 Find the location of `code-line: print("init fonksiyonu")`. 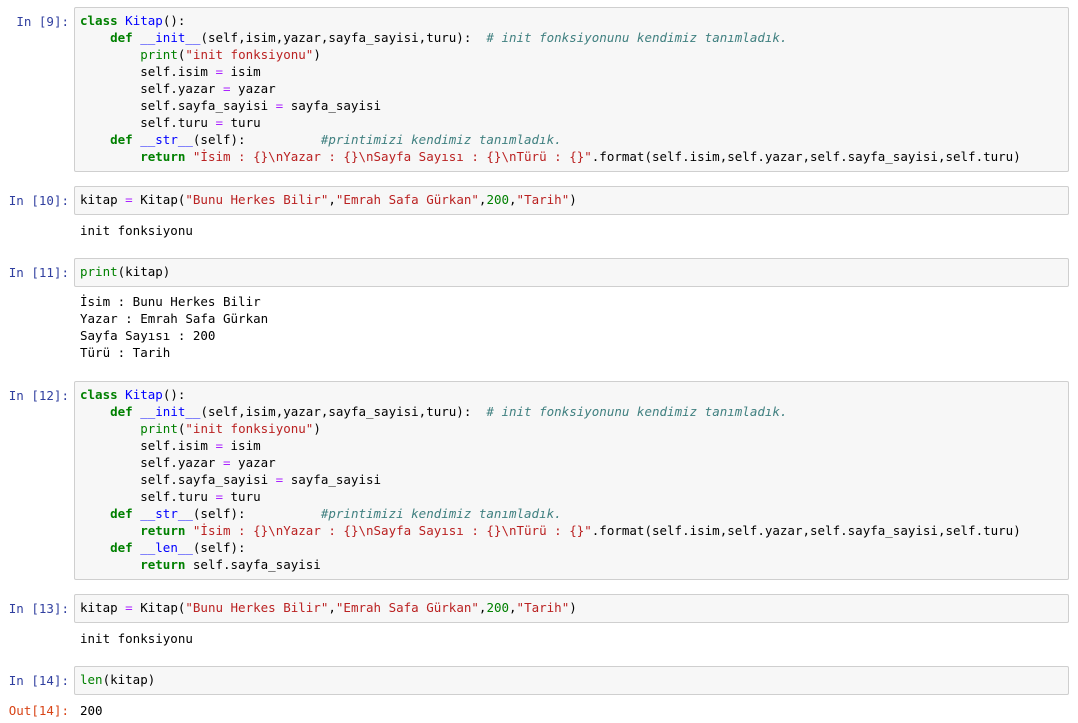

code-line: print("init fonksiyonu") is located at coordinates (550, 428).